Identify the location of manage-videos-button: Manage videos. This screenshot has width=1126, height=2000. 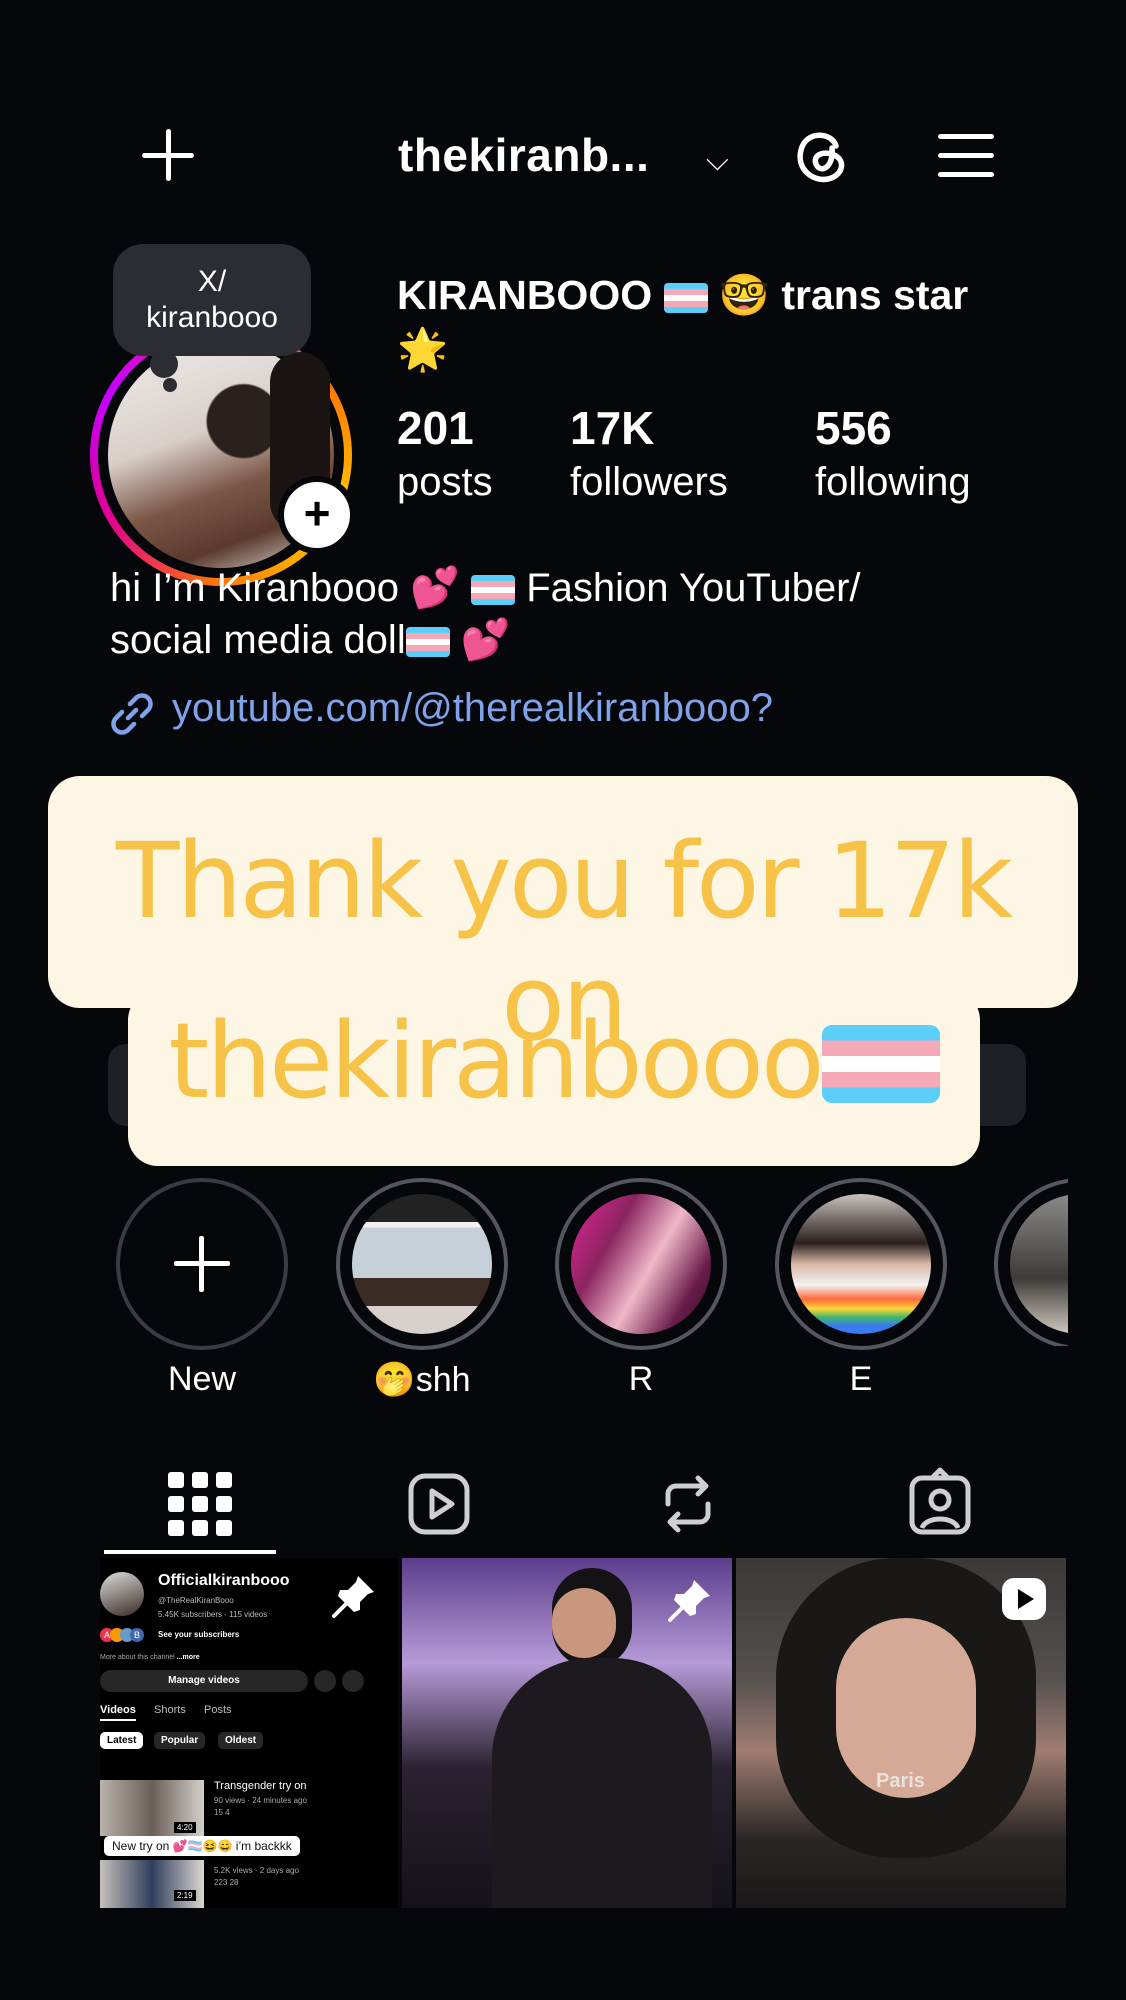
(204, 1681).